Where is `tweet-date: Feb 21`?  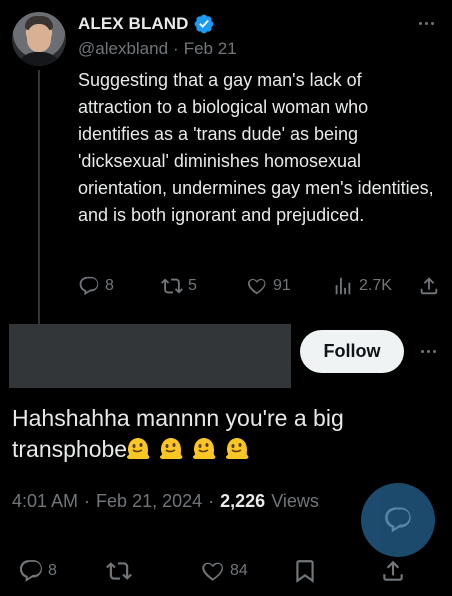
tweet-date: Feb 21 is located at coordinates (210, 49).